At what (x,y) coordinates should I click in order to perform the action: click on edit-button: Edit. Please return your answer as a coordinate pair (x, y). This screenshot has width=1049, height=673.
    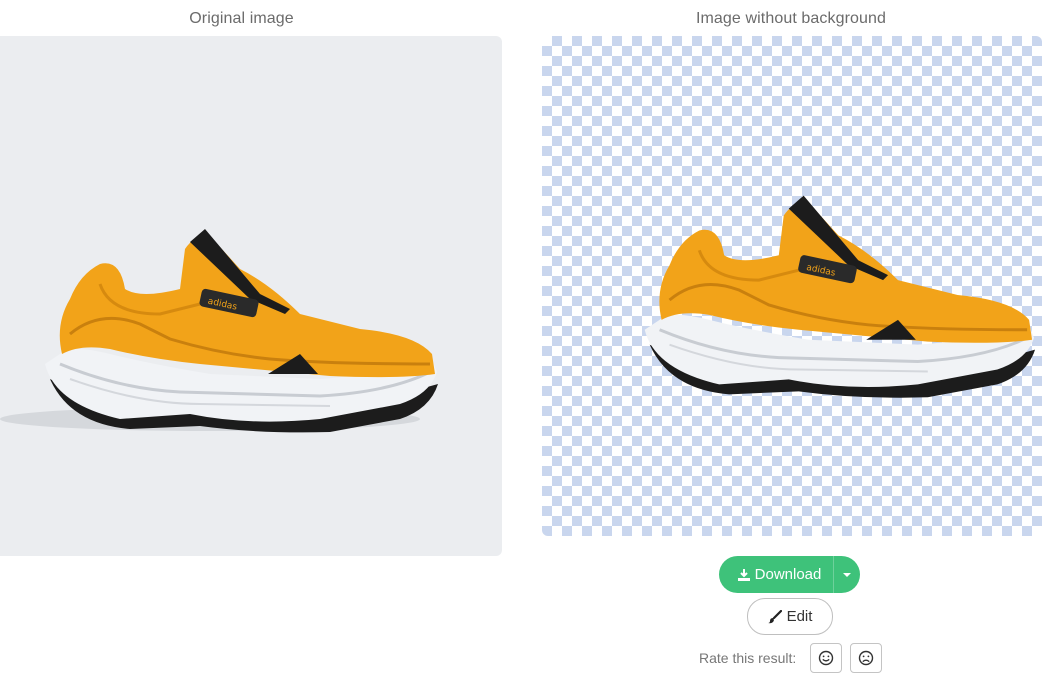
    Looking at the image, I should click on (790, 616).